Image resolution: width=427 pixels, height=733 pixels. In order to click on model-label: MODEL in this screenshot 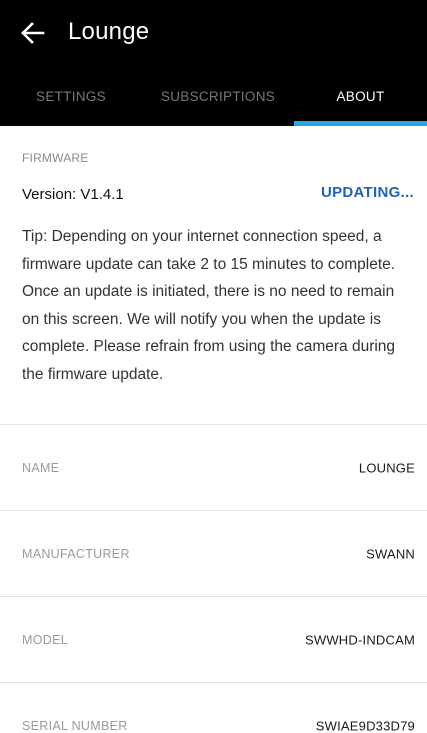, I will do `click(45, 639)`.